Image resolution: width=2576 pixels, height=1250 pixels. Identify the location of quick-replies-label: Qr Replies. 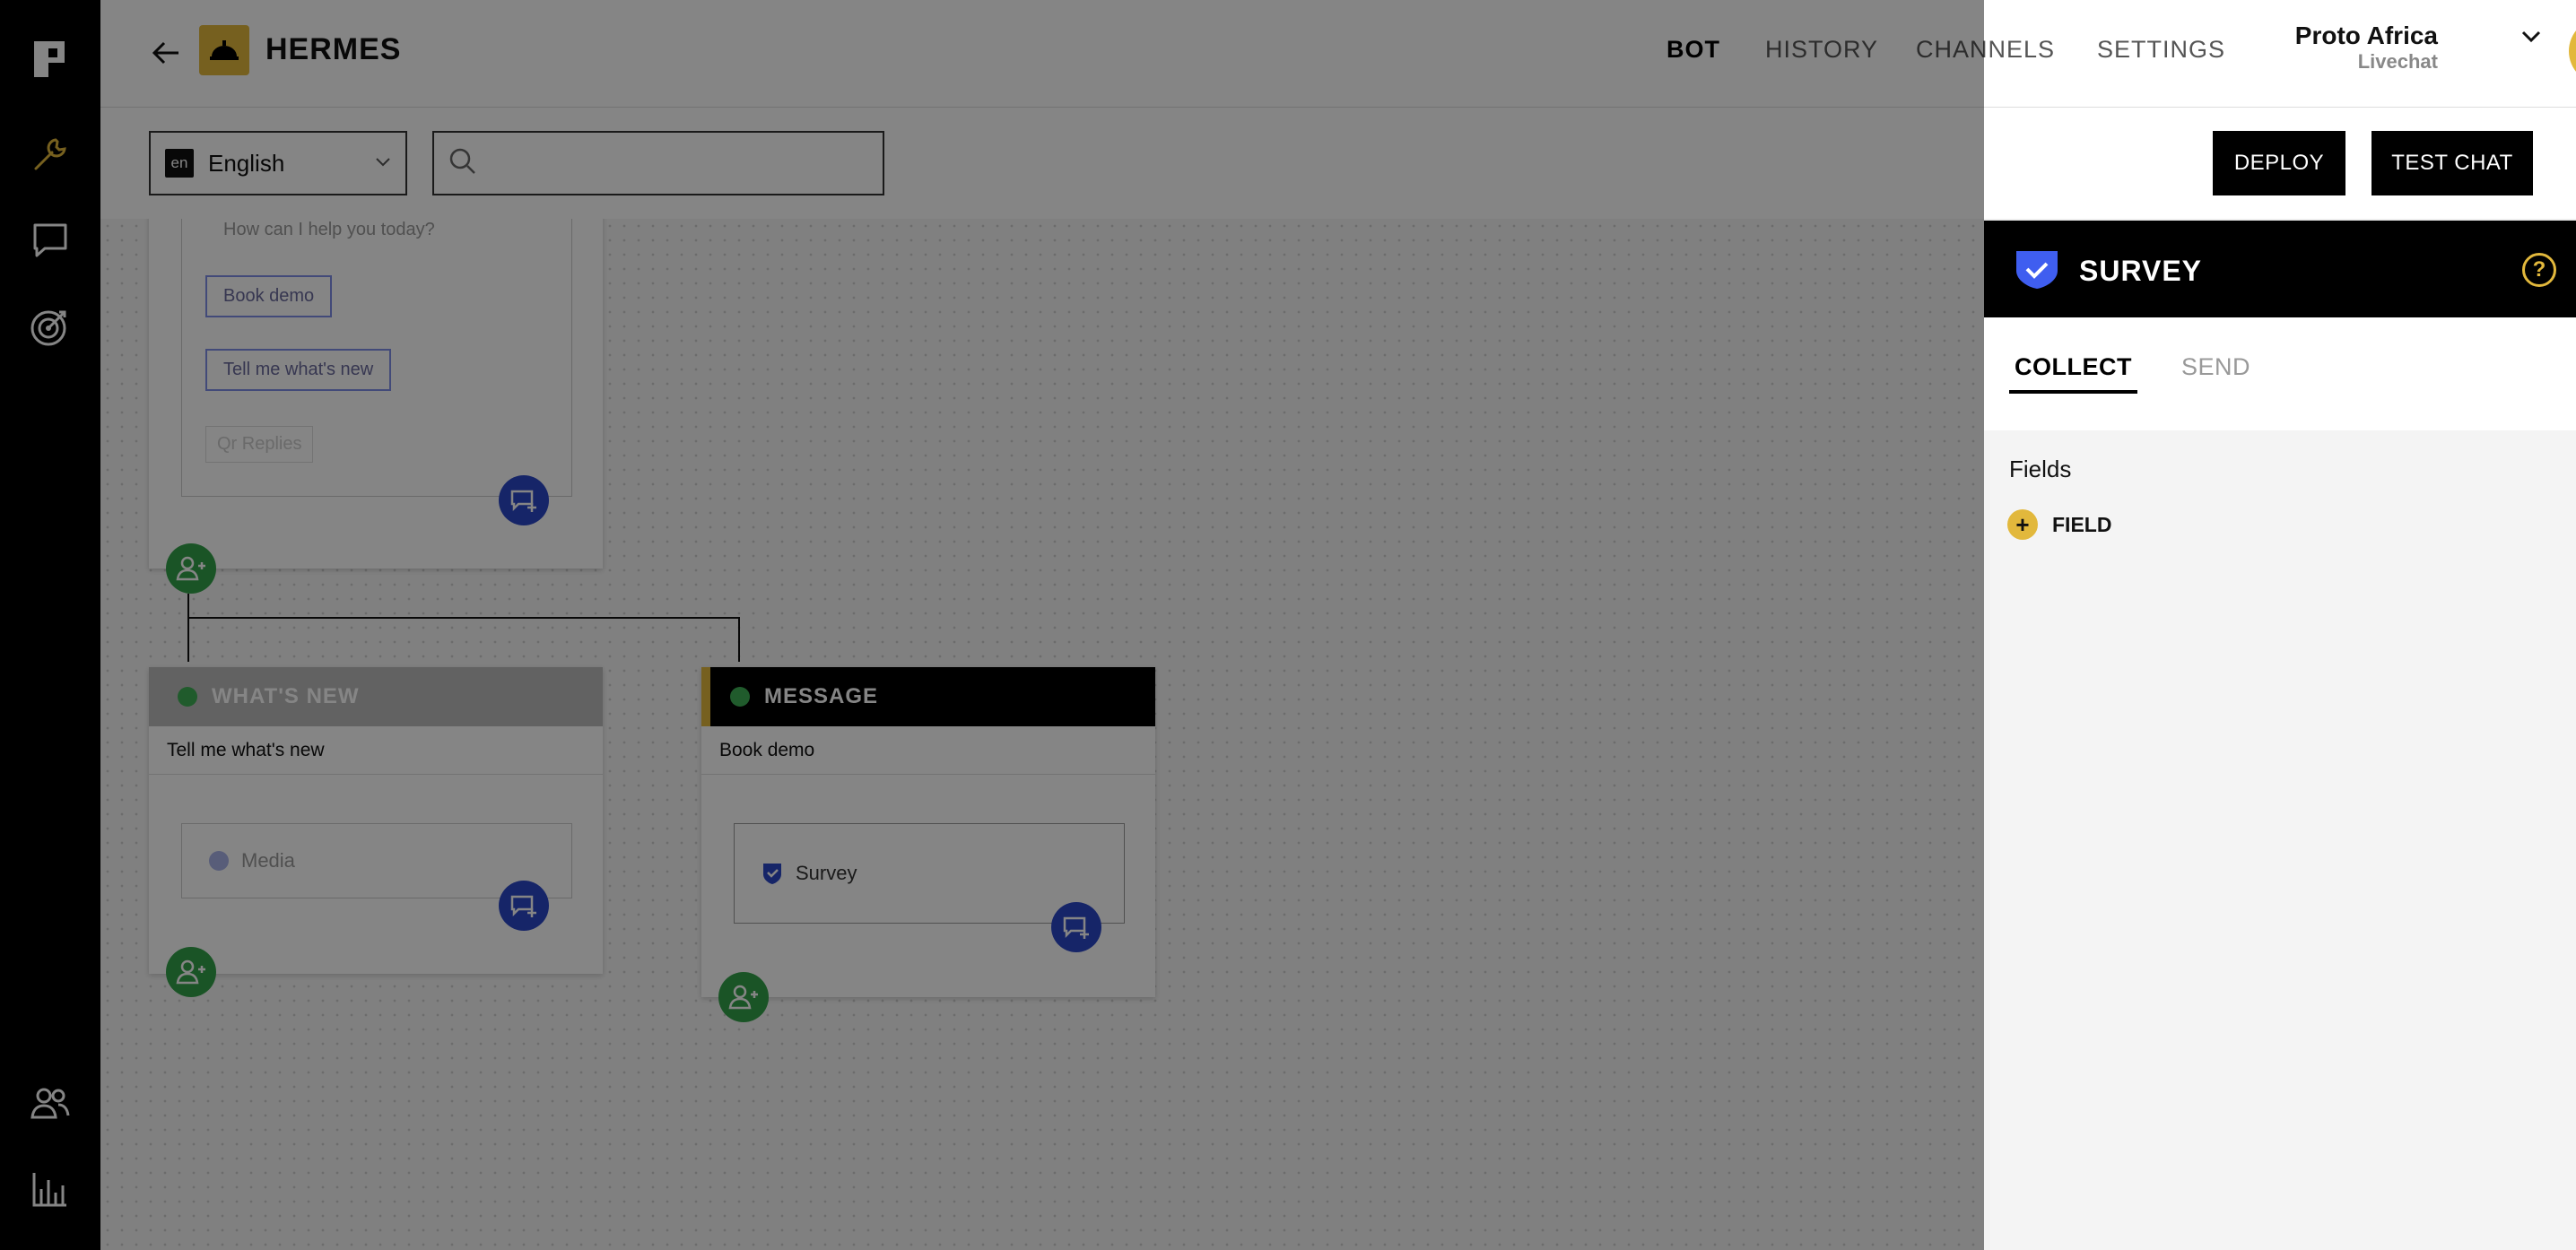
(259, 444).